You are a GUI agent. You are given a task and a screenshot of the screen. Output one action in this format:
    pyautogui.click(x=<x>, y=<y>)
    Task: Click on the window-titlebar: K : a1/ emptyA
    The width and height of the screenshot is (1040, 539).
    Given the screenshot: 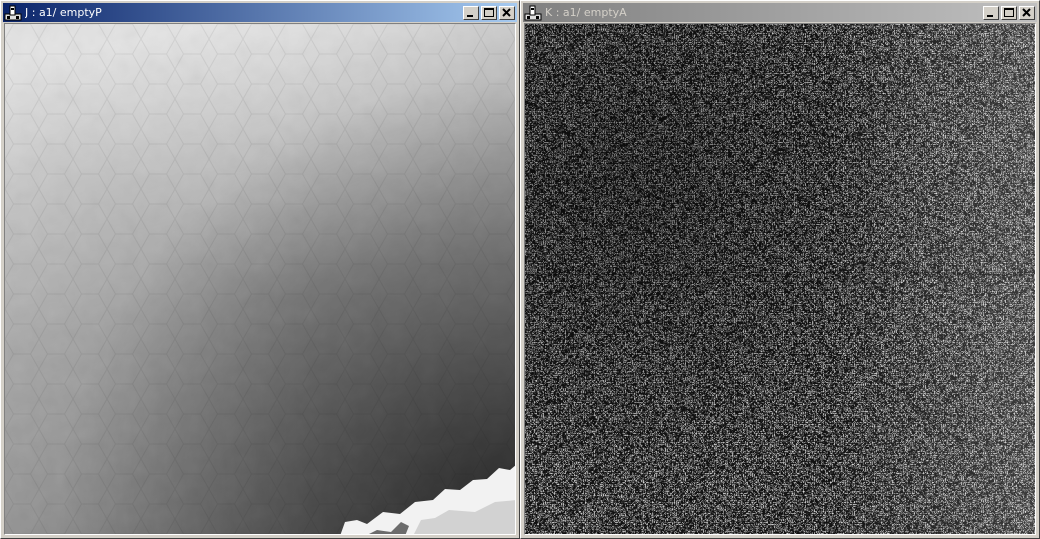 What is the action you would take?
    pyautogui.click(x=780, y=12)
    